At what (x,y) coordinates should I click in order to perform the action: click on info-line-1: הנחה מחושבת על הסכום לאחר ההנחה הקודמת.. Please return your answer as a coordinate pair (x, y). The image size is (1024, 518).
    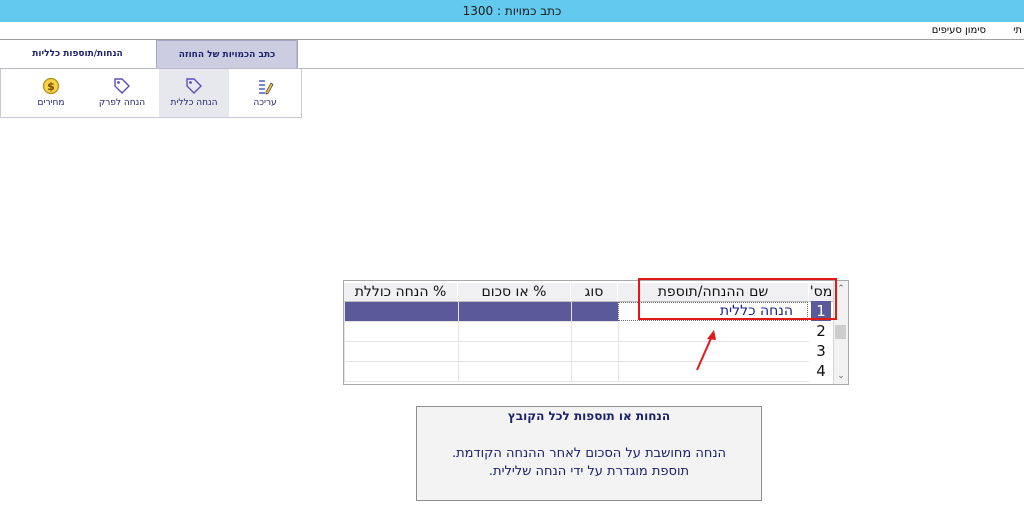
    Looking at the image, I should click on (589, 453).